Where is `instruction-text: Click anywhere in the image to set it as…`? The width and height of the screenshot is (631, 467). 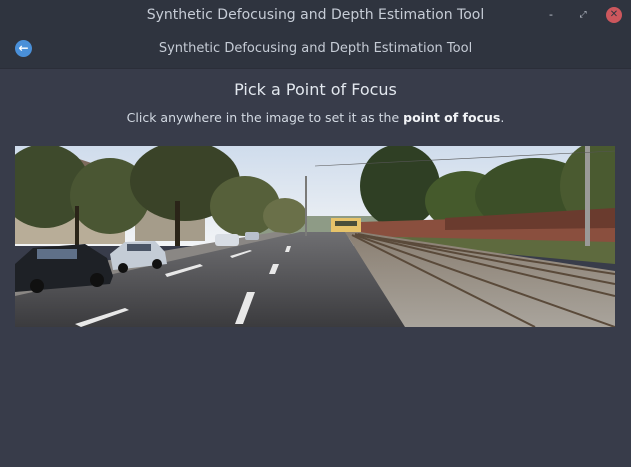 instruction-text: Click anywhere in the image to set it as… is located at coordinates (315, 117).